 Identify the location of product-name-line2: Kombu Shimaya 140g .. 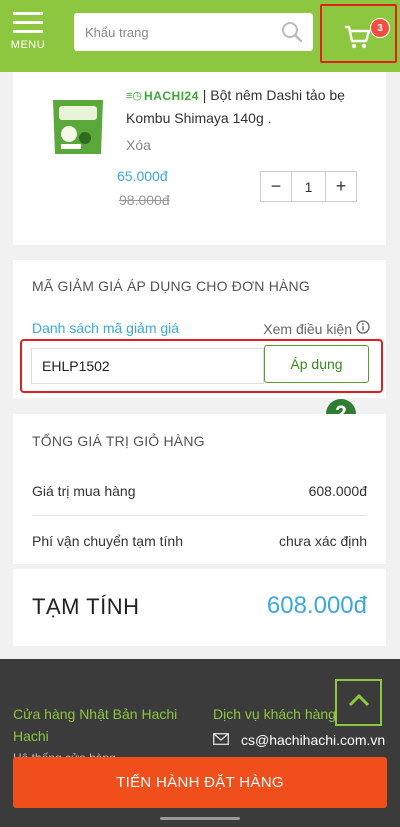
(248, 118).